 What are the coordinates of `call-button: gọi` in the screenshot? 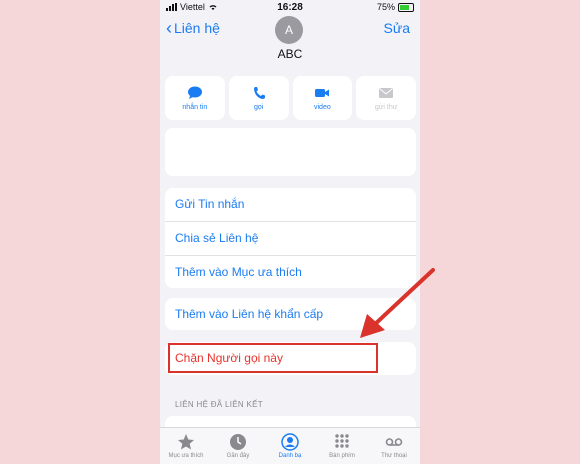 It's located at (258, 98).